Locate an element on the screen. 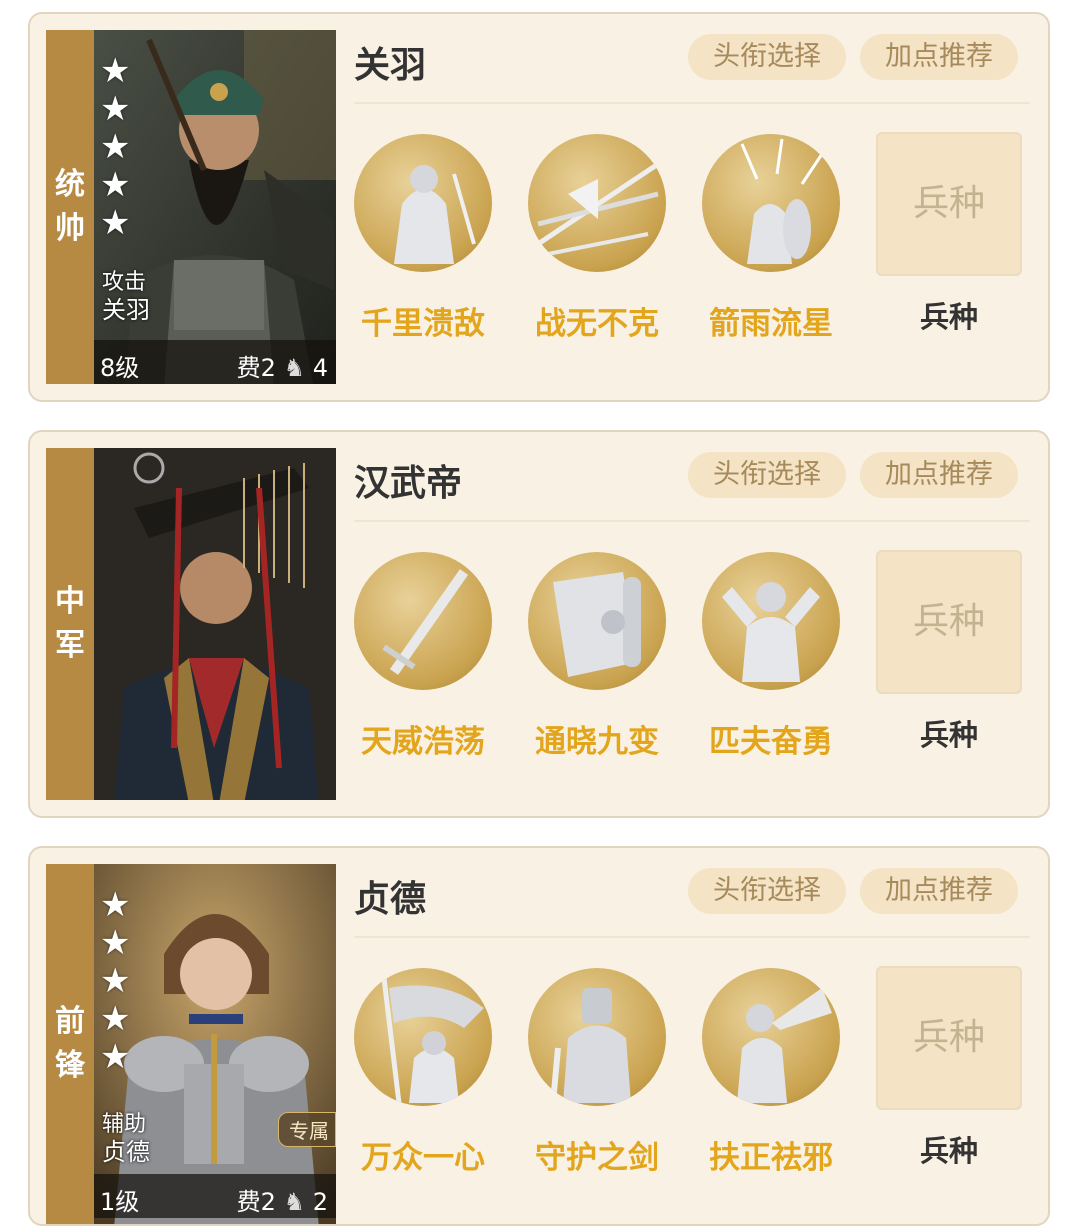  skill-name: 箭雨流星 is located at coordinates (771, 324).